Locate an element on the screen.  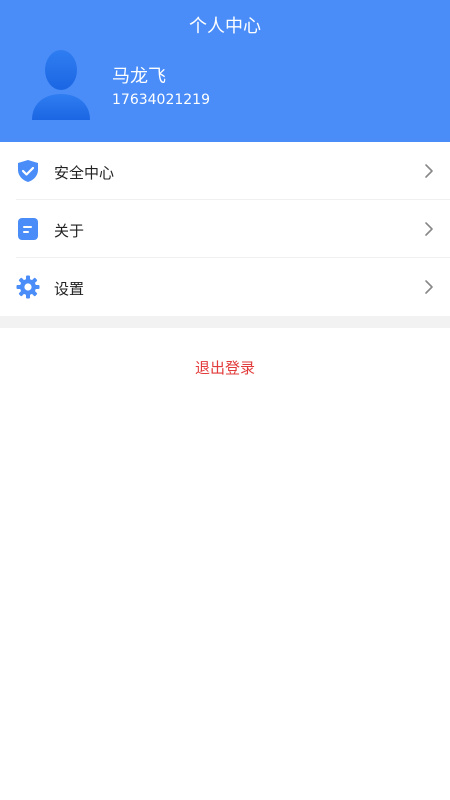
user-phone: 17634021219 is located at coordinates (161, 100).